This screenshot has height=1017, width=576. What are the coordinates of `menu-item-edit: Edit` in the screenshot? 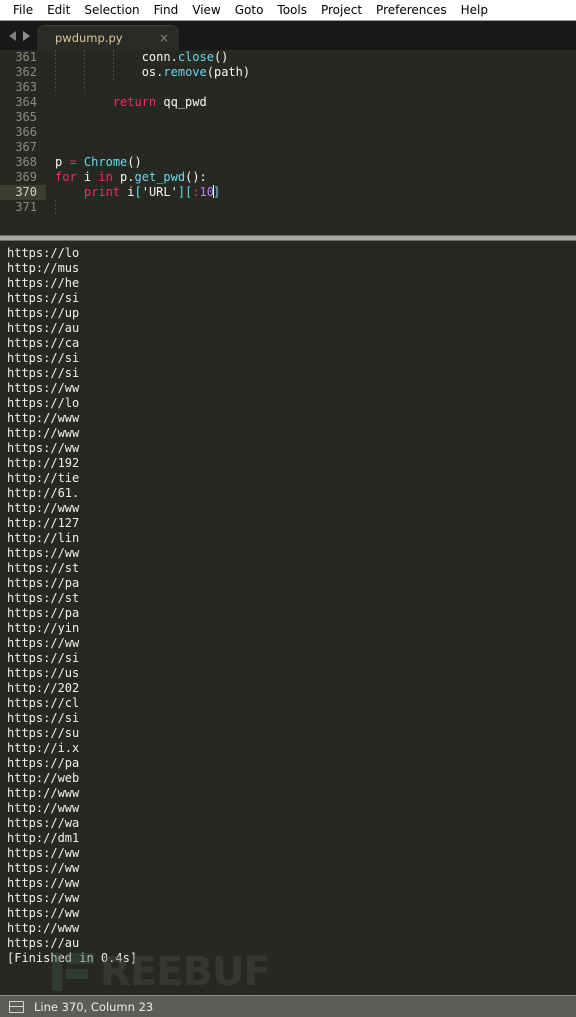 It's located at (58, 10).